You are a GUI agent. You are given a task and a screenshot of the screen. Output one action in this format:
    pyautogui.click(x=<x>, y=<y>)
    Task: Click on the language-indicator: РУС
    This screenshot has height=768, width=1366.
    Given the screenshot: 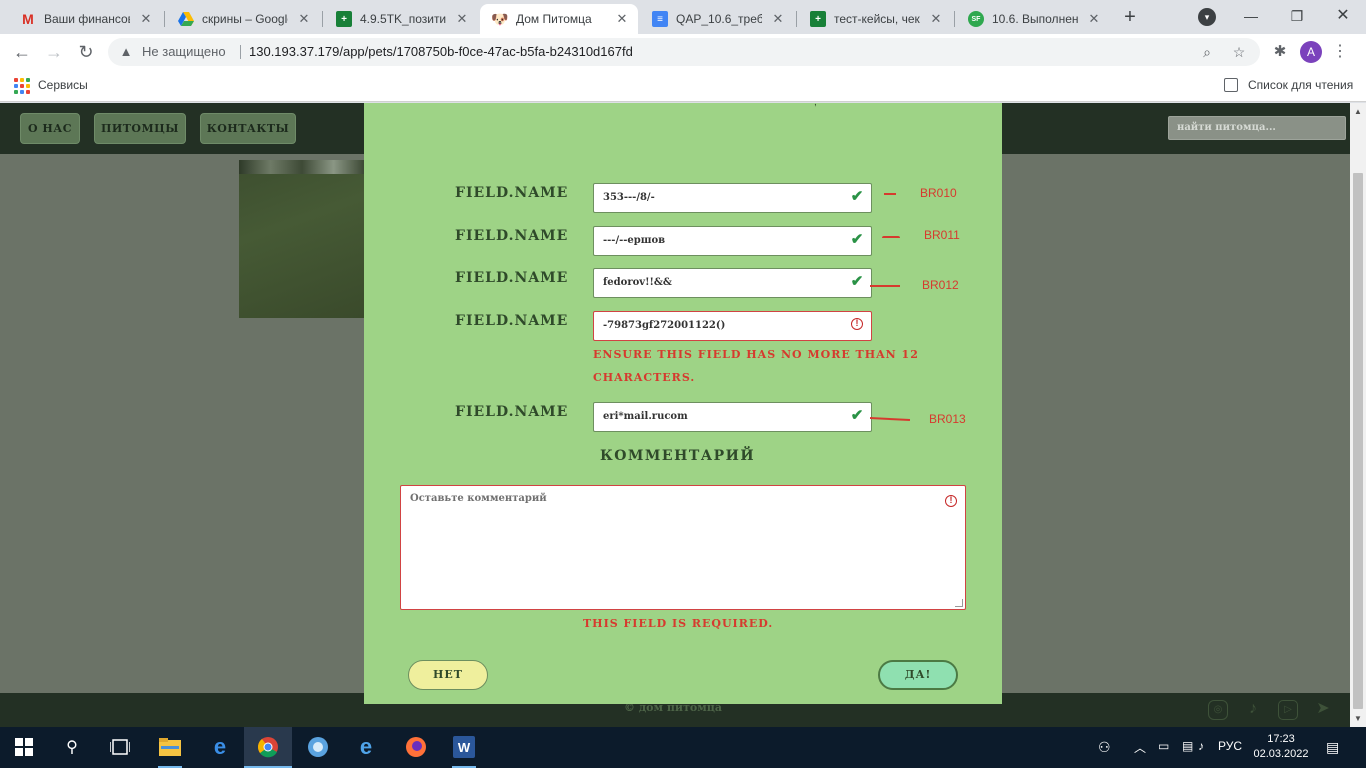 What is the action you would take?
    pyautogui.click(x=1230, y=746)
    